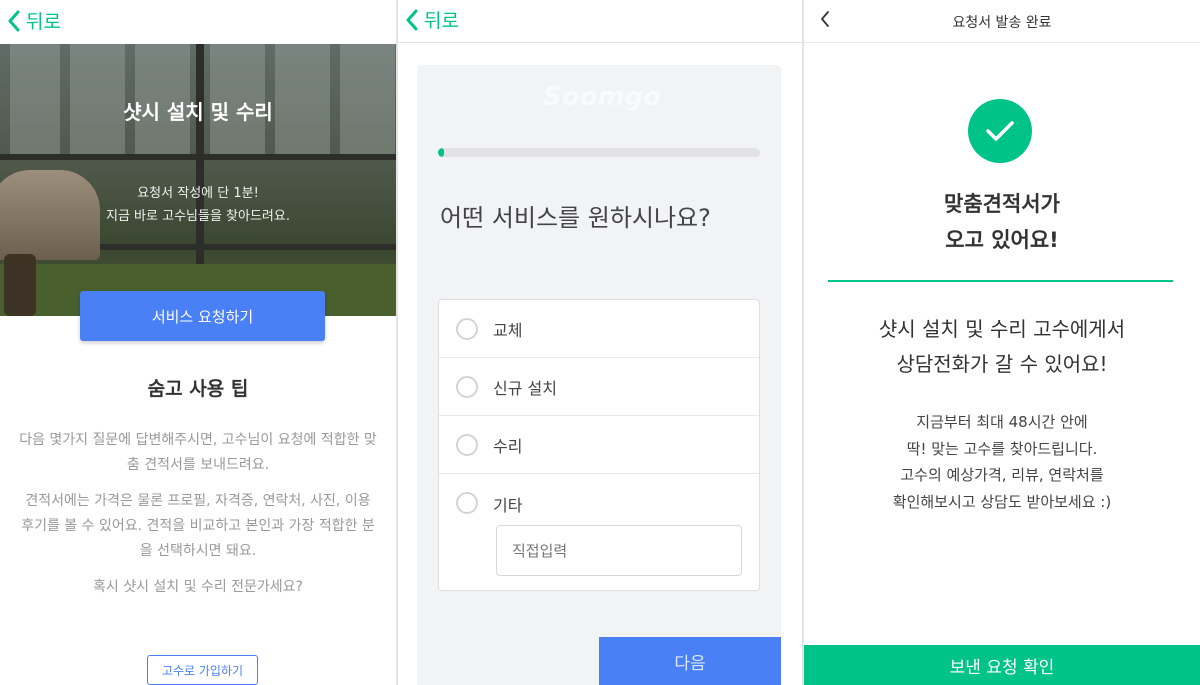 The width and height of the screenshot is (1200, 685). What do you see at coordinates (575, 218) in the screenshot?
I see `question-title: 어떤 서비스를 원하시나요?` at bounding box center [575, 218].